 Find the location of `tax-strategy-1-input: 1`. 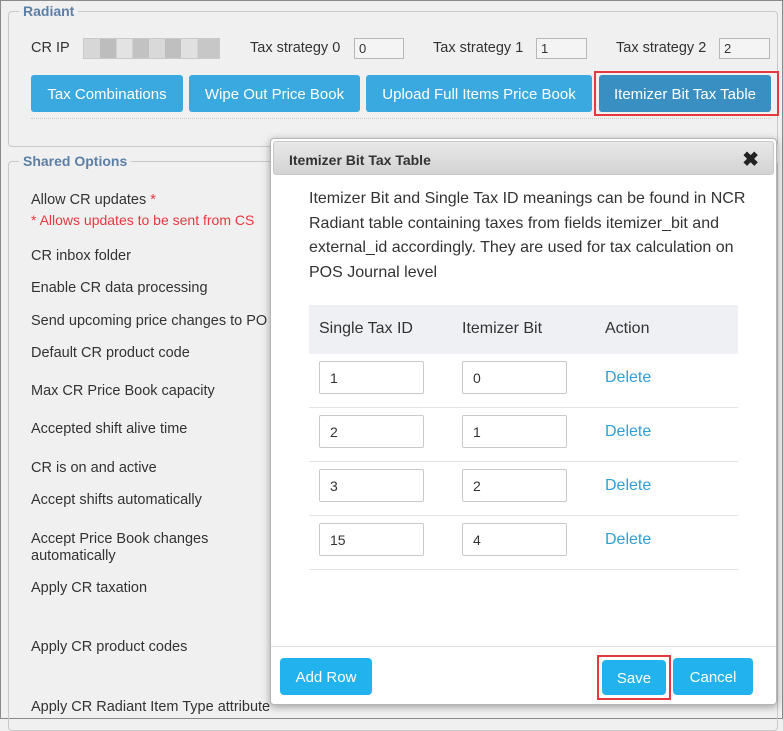

tax-strategy-1-input: 1 is located at coordinates (561, 48).